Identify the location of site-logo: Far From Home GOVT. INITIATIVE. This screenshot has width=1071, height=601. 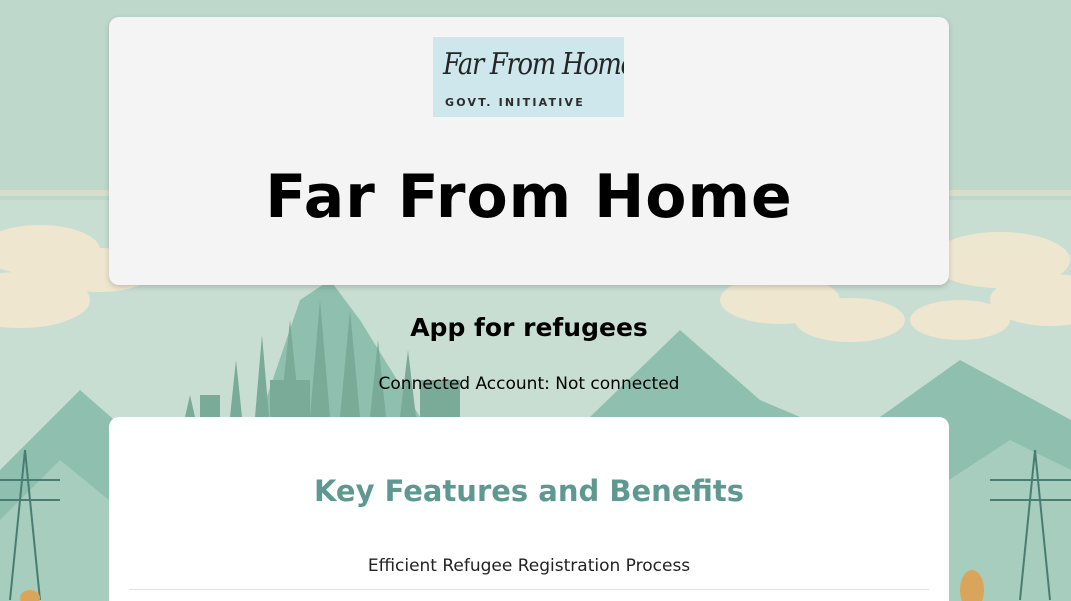
(528, 77).